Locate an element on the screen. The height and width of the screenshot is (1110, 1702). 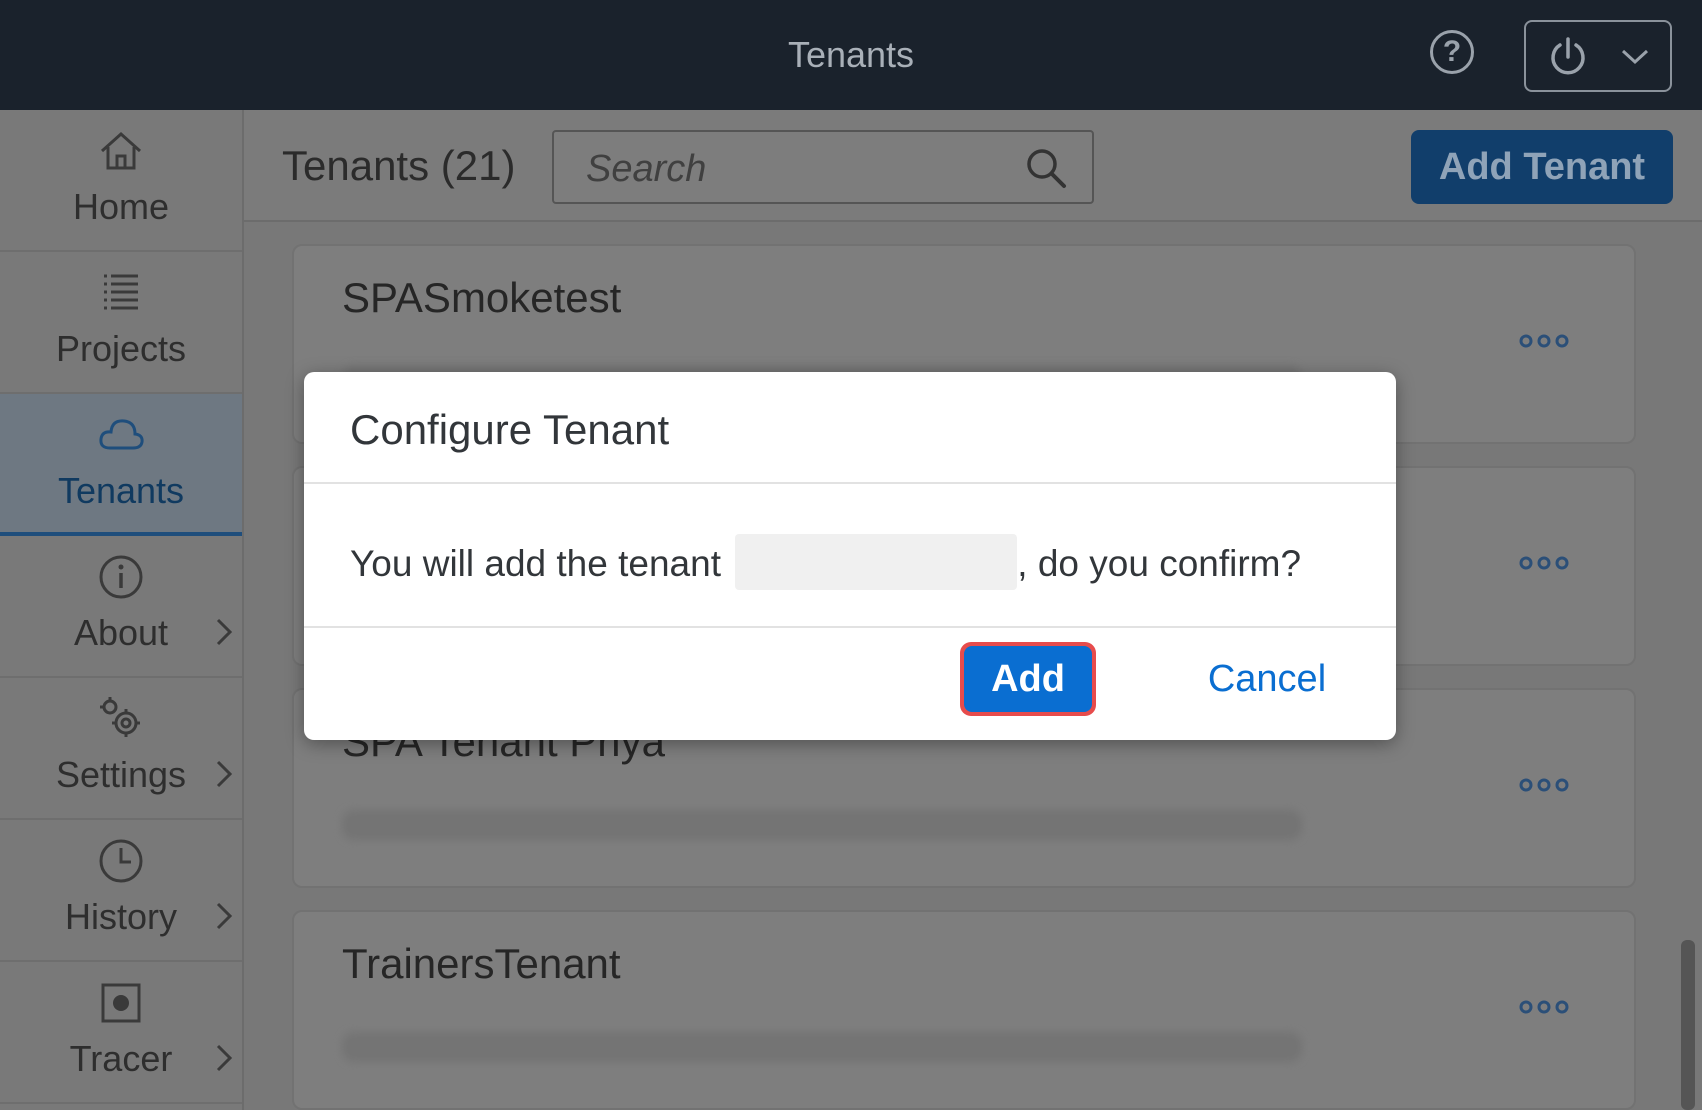
sidebar-item-history: History is located at coordinates (121, 891).